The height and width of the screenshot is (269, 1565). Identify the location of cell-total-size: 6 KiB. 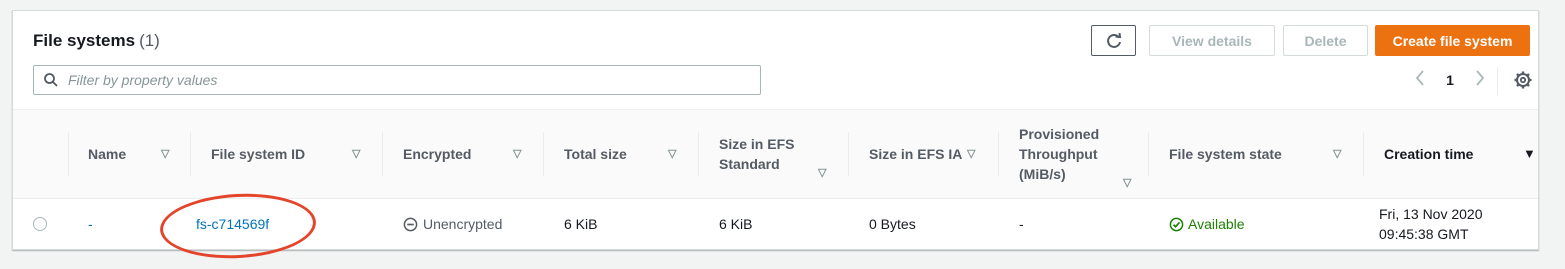
(581, 224).